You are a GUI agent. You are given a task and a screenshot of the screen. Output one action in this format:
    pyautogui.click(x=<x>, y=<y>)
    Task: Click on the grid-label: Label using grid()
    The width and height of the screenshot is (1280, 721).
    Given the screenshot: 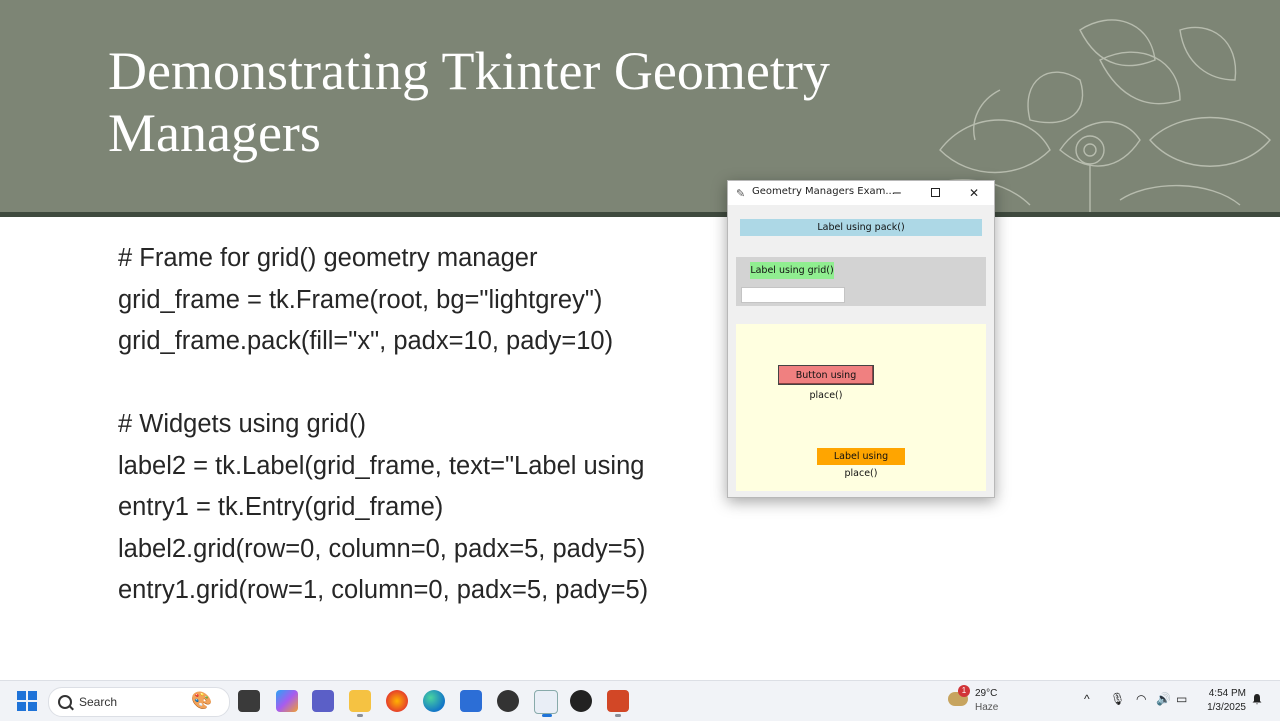 What is the action you would take?
    pyautogui.click(x=792, y=270)
    